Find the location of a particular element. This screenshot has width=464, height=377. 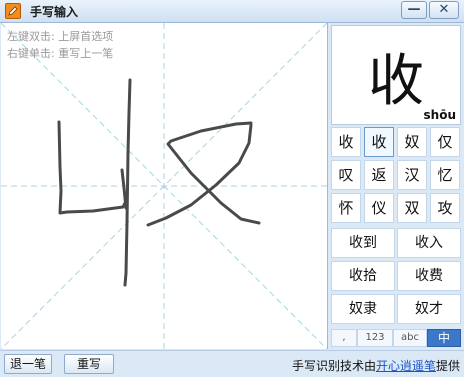

candidate-char: 收 is located at coordinates (346, 142).